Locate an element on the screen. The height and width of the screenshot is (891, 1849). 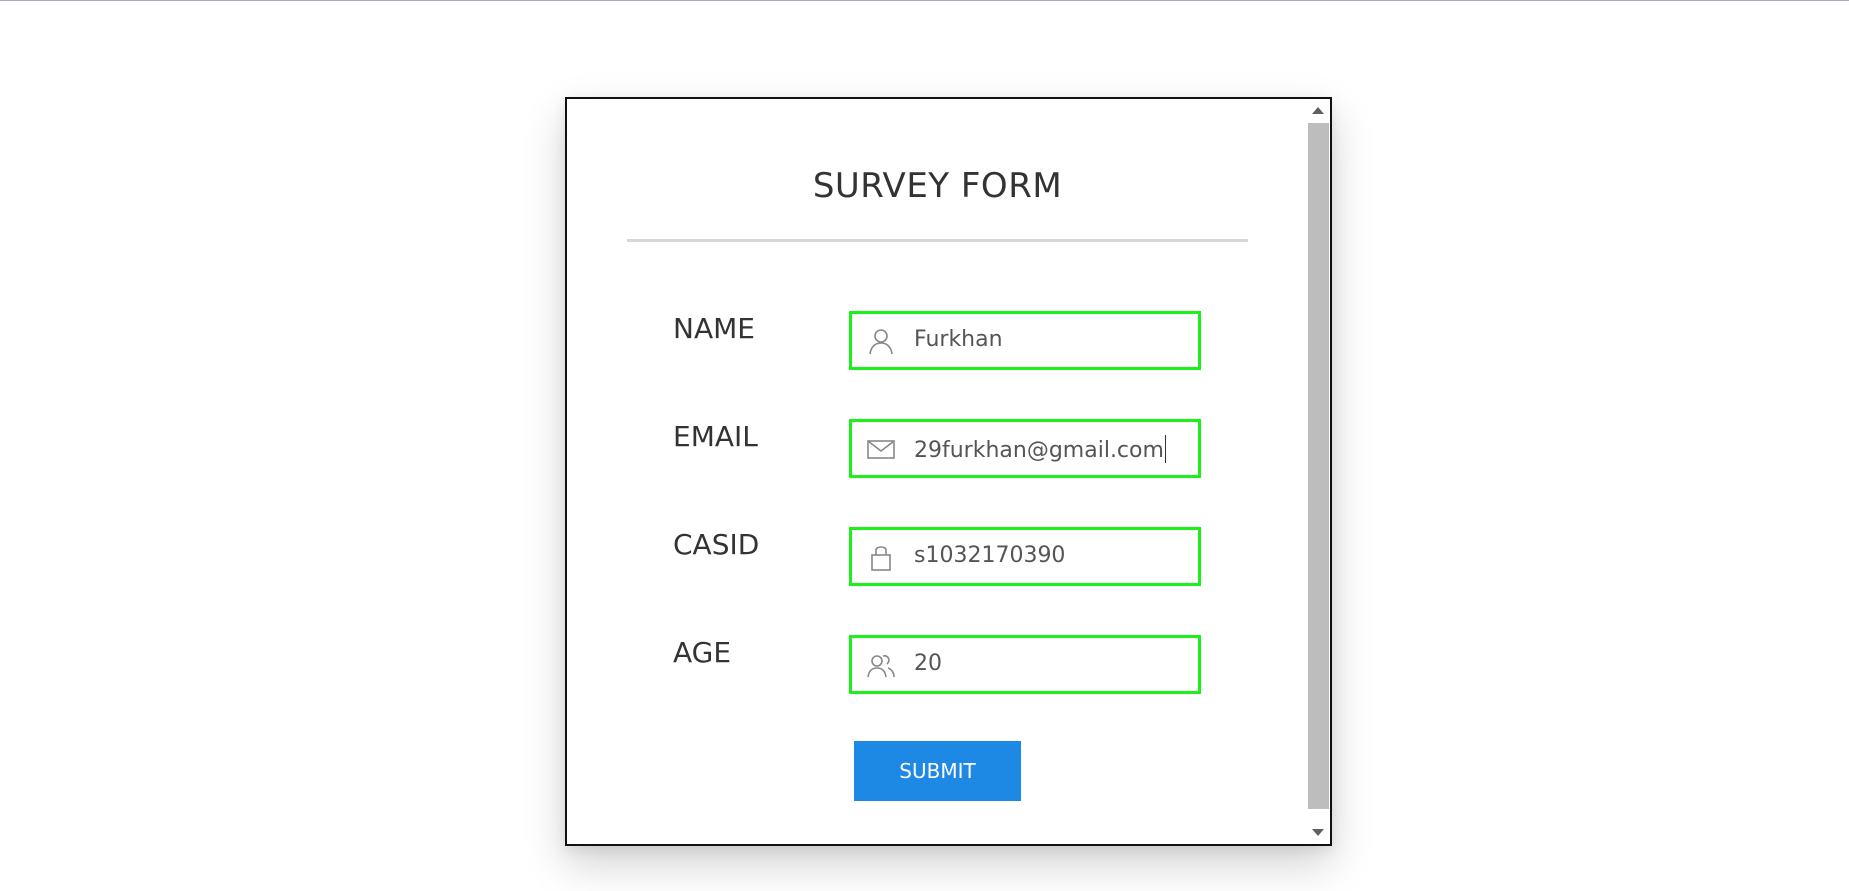
title-divider is located at coordinates (937, 240).